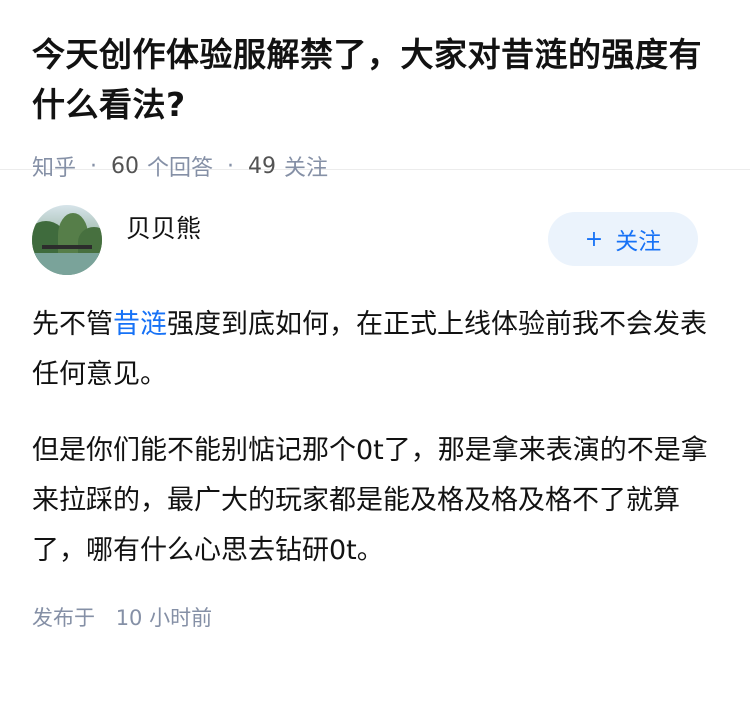 The height and width of the screenshot is (712, 750). What do you see at coordinates (594, 239) in the screenshot?
I see `plus-icon: +` at bounding box center [594, 239].